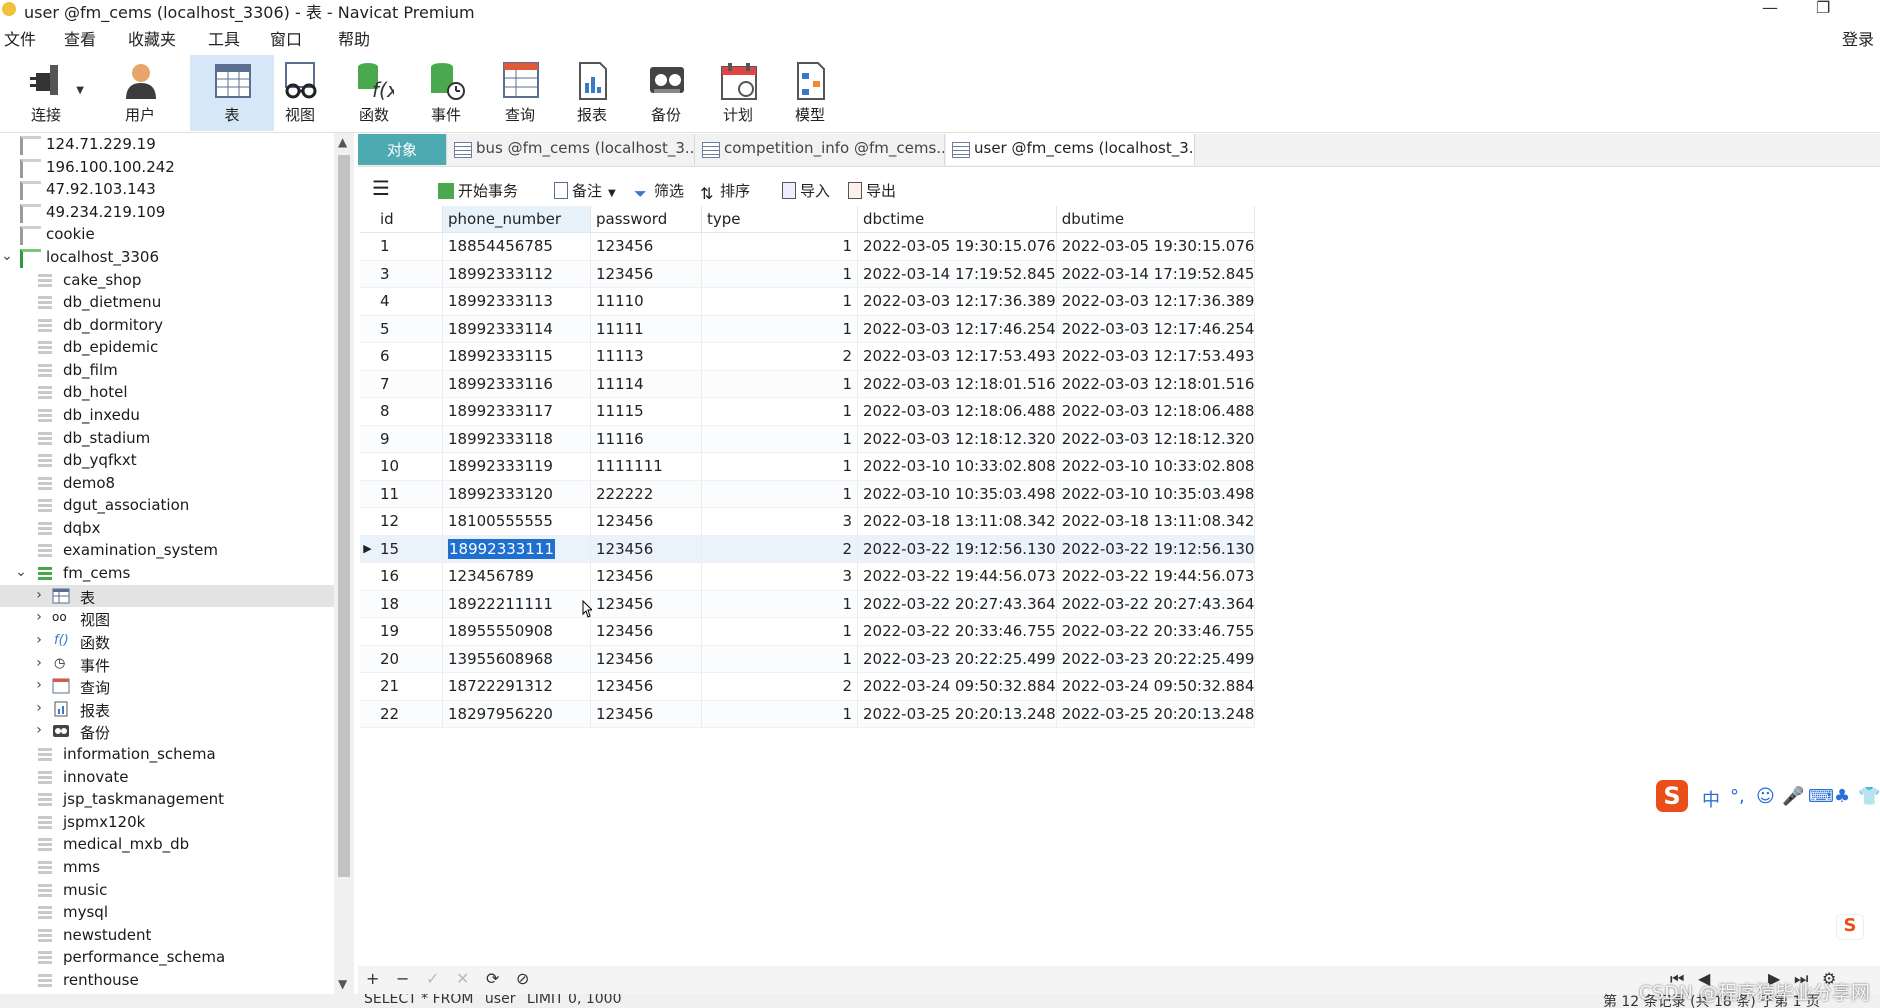 This screenshot has height=1008, width=1880. Describe the element at coordinates (516, 521) in the screenshot. I see `cell-phone-number: 18100555555` at that location.